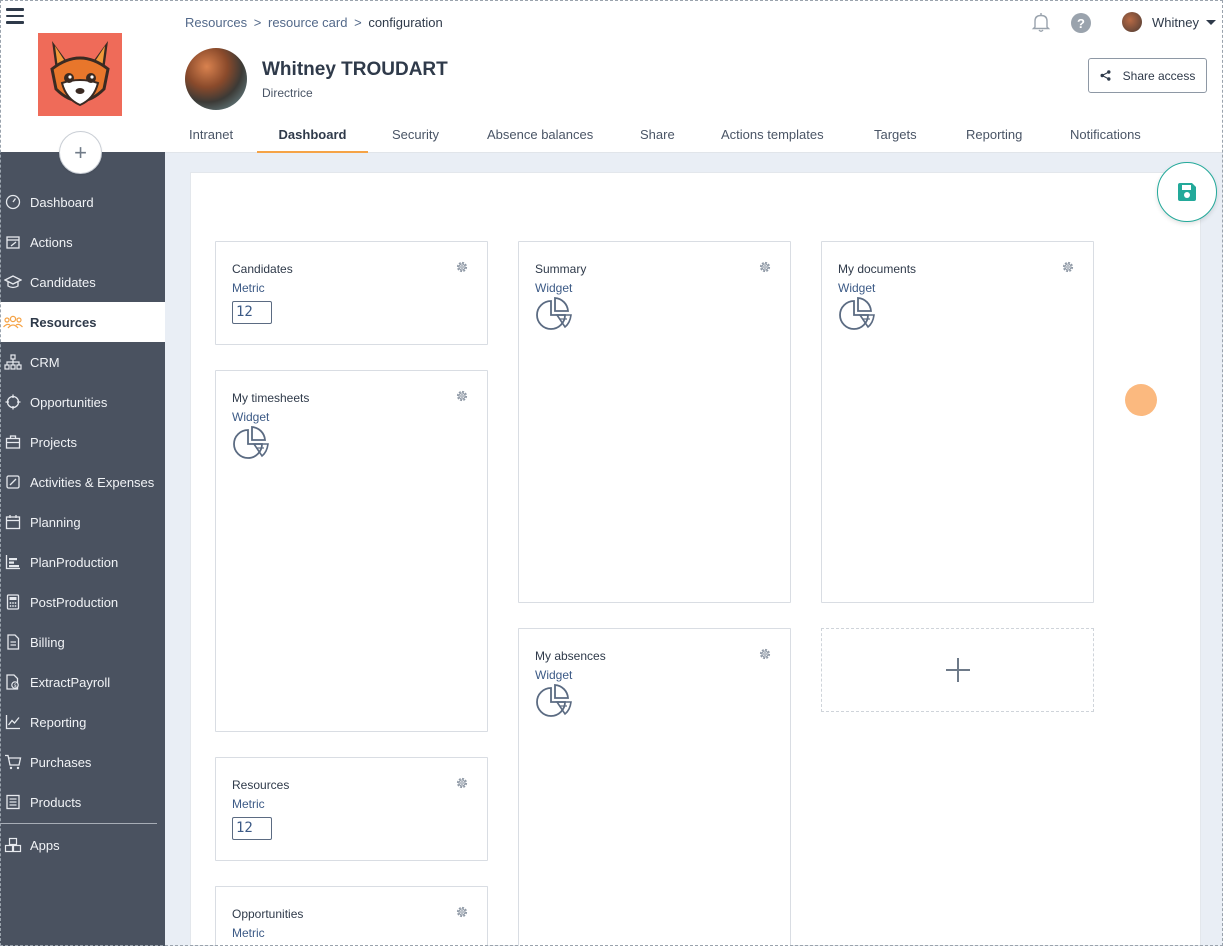 The image size is (1223, 946). I want to click on sidebar-item-dashboard: Dashboard, so click(82, 202).